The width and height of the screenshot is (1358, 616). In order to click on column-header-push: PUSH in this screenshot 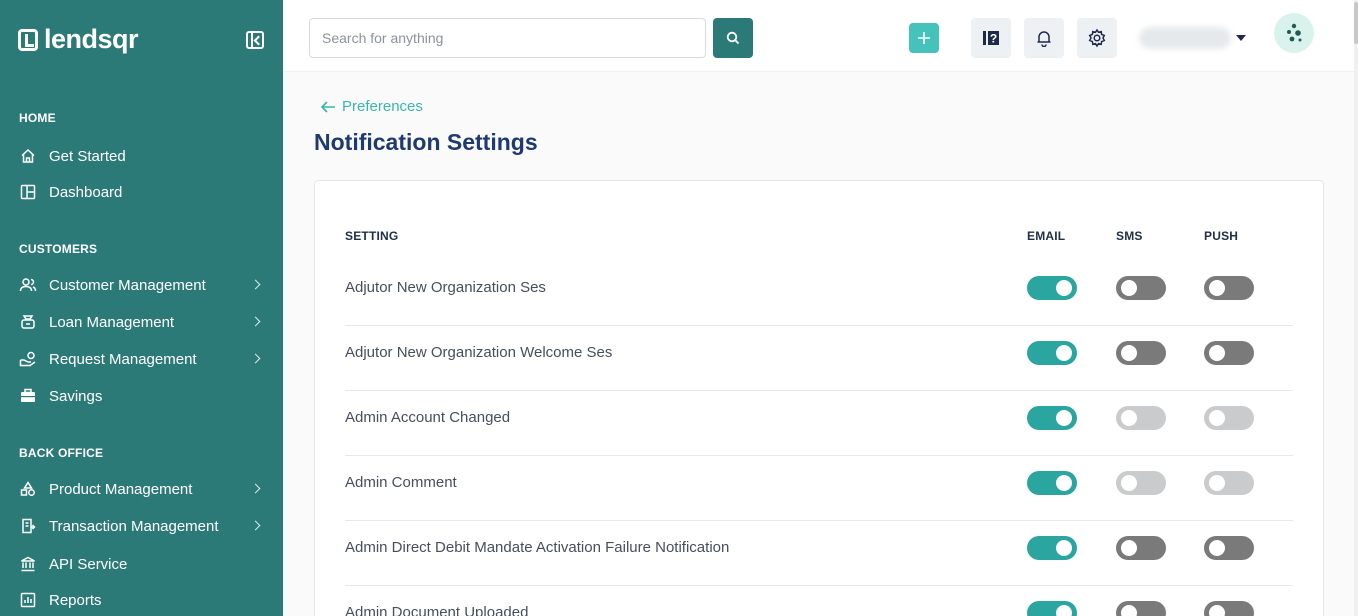, I will do `click(1221, 236)`.